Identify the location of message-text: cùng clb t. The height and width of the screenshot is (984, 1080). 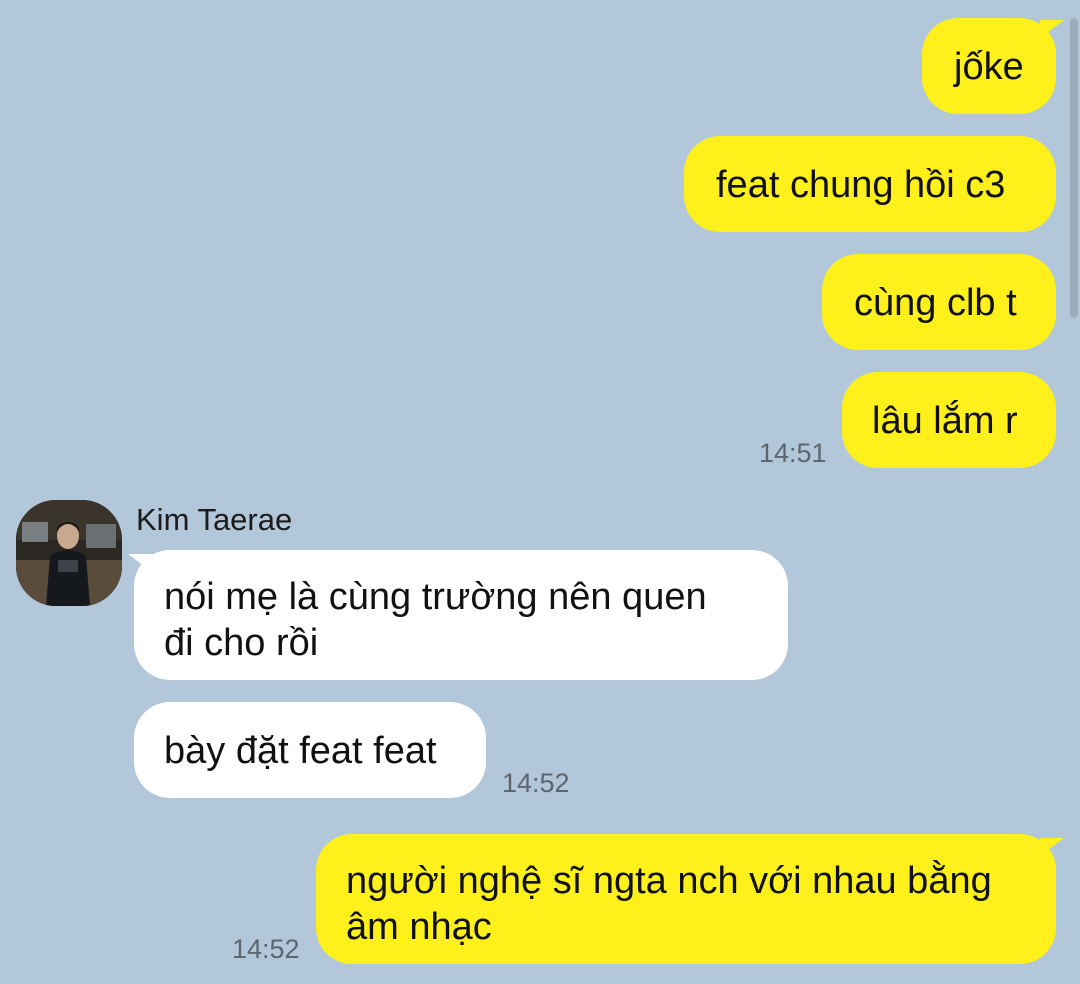
(935, 303).